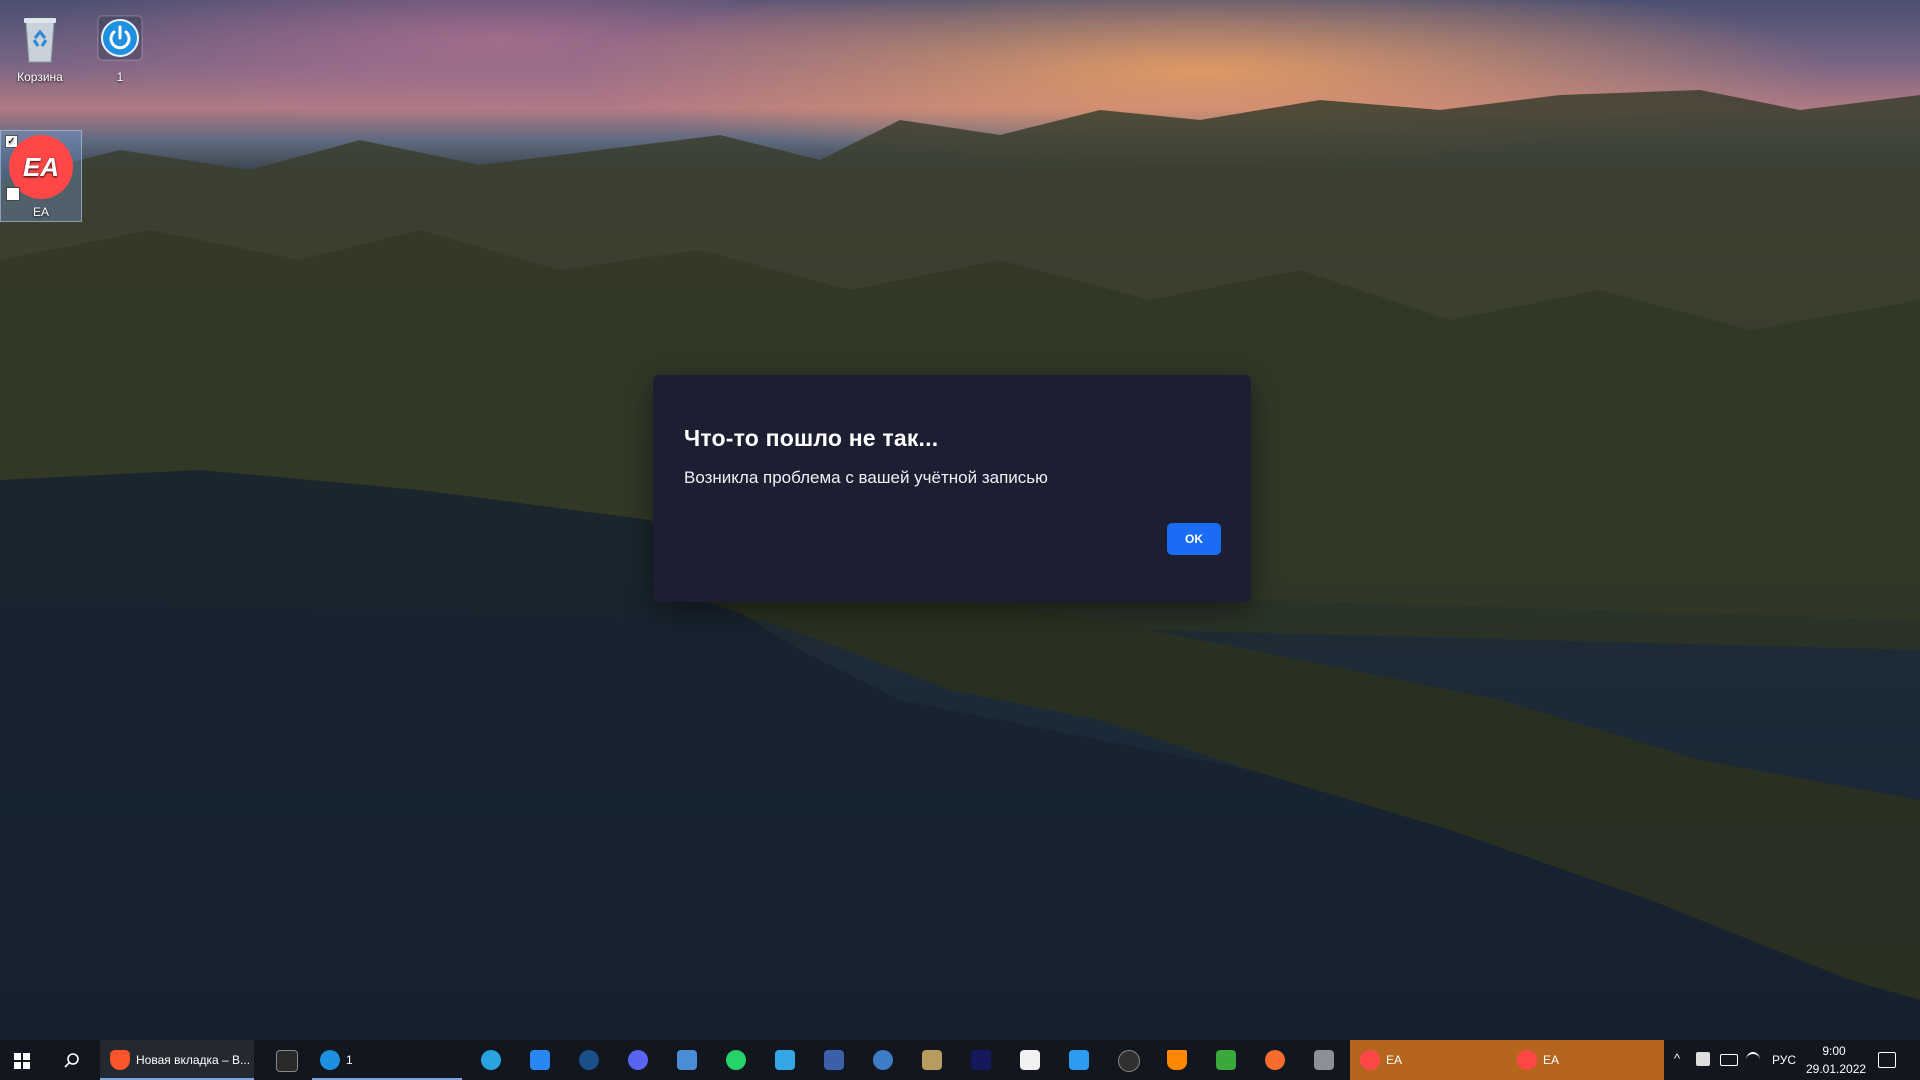 The height and width of the screenshot is (1080, 1920). Describe the element at coordinates (785, 1060) in the screenshot. I see `bag-icon` at that location.